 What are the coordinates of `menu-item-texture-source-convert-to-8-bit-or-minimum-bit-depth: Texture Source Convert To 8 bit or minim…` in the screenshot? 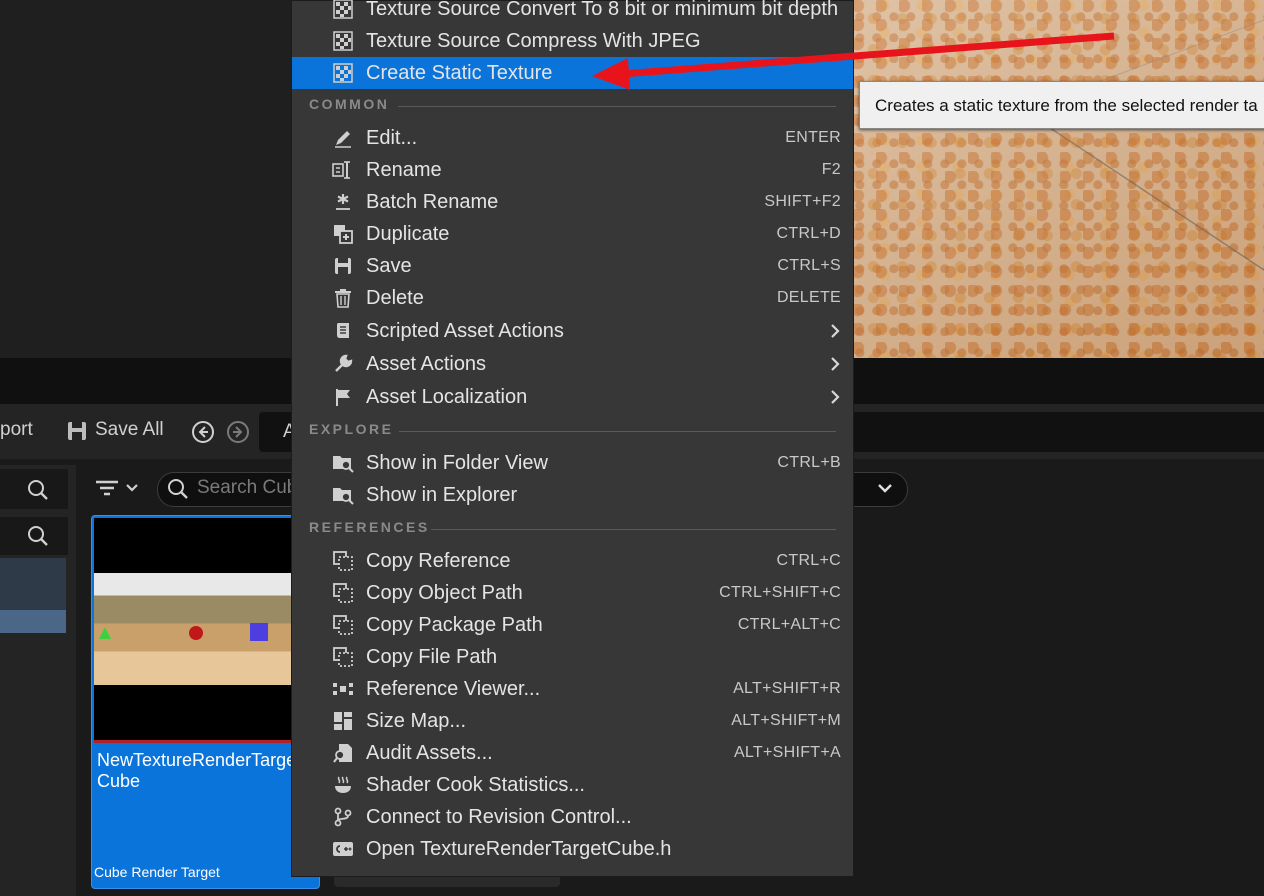 It's located at (572, 12).